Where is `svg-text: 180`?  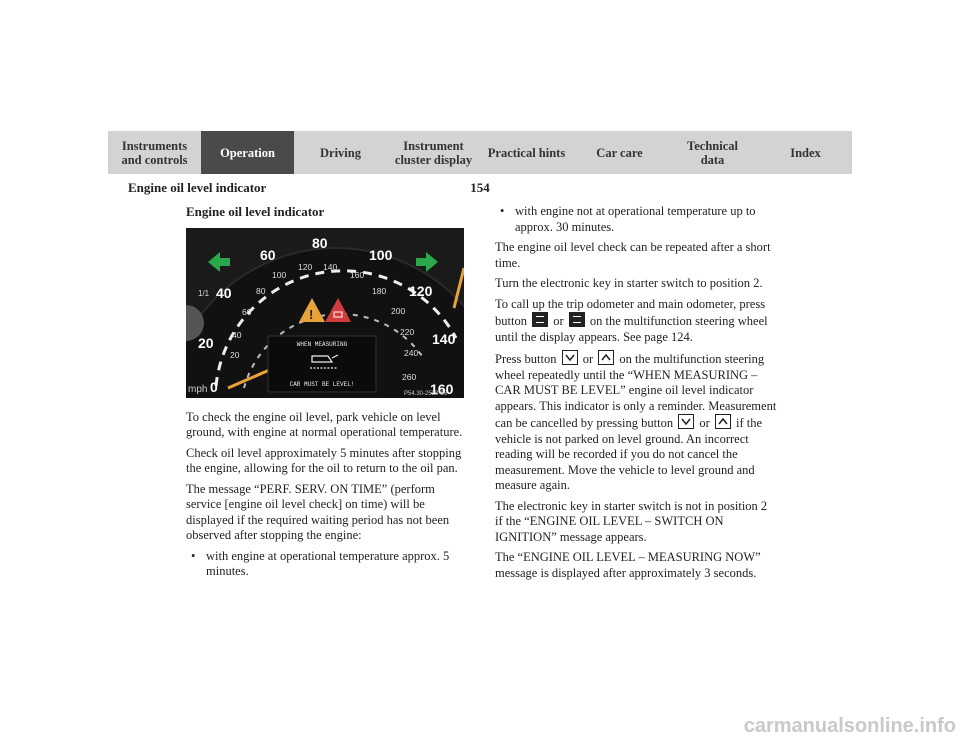 svg-text: 180 is located at coordinates (379, 291).